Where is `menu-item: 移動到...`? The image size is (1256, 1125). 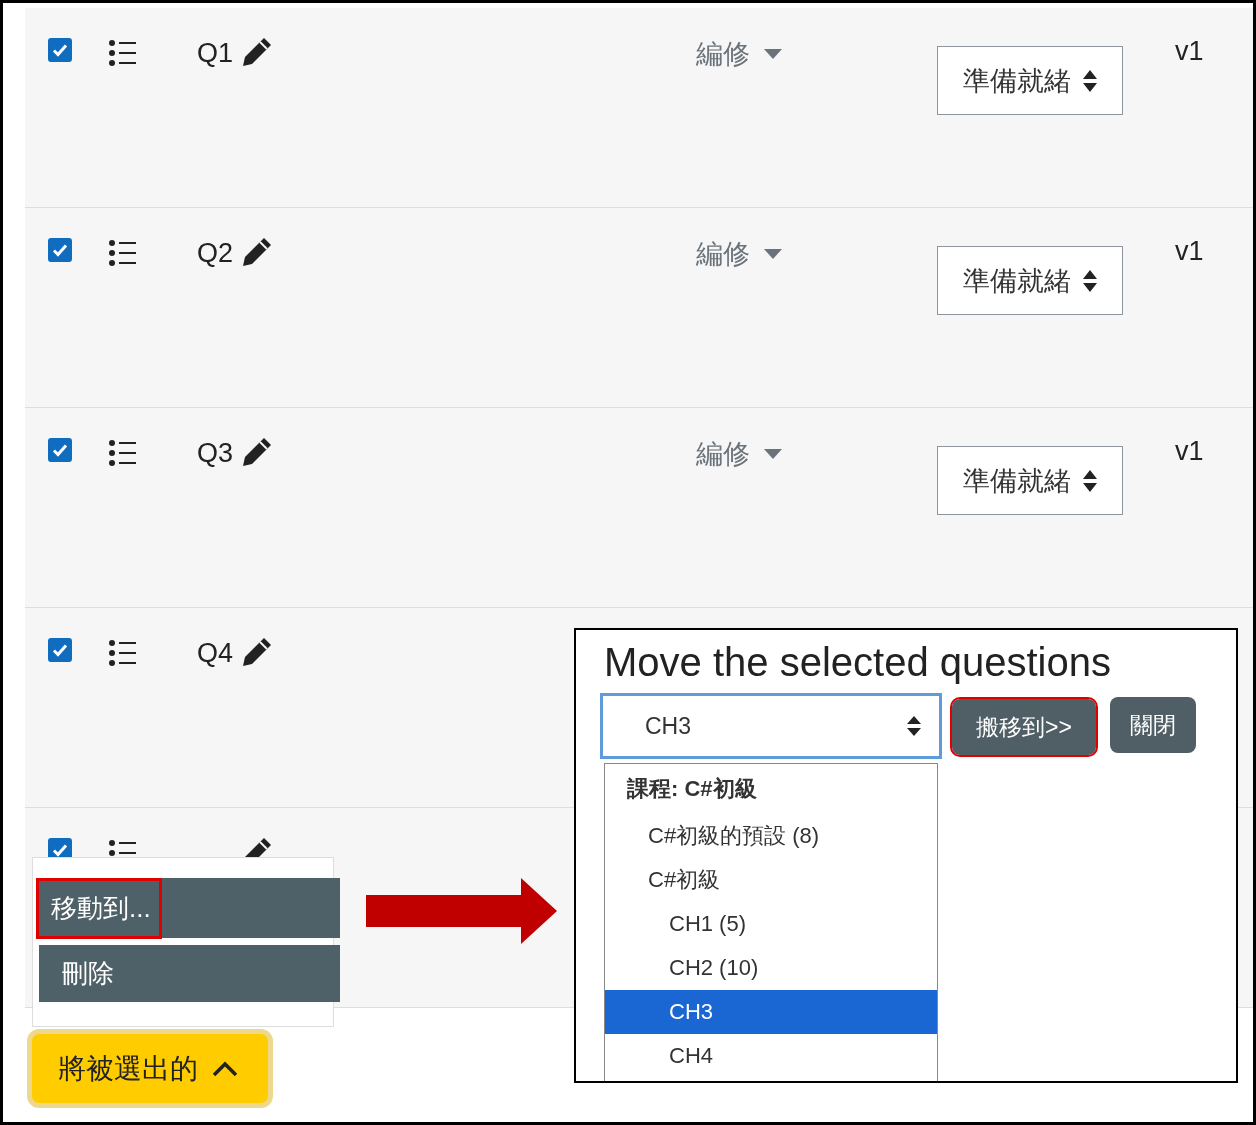
menu-item: 移動到... is located at coordinates (189, 908).